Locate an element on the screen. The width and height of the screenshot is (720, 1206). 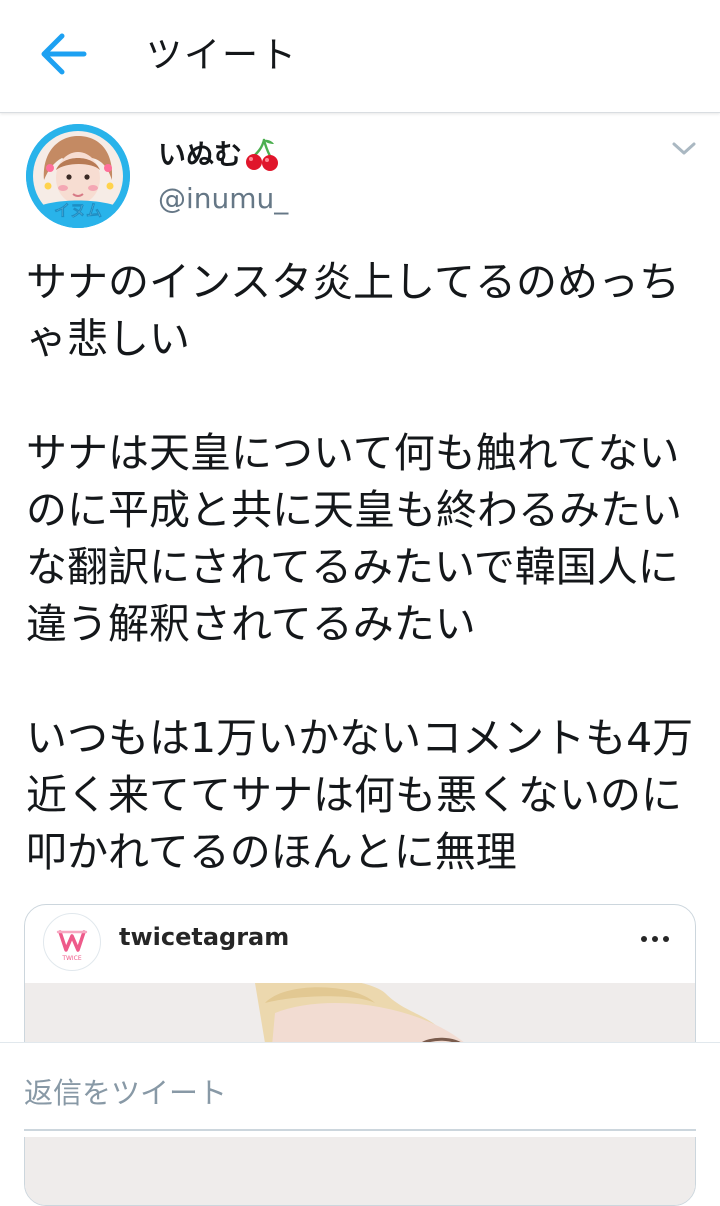
logo-text: TWICE is located at coordinates (71, 958).